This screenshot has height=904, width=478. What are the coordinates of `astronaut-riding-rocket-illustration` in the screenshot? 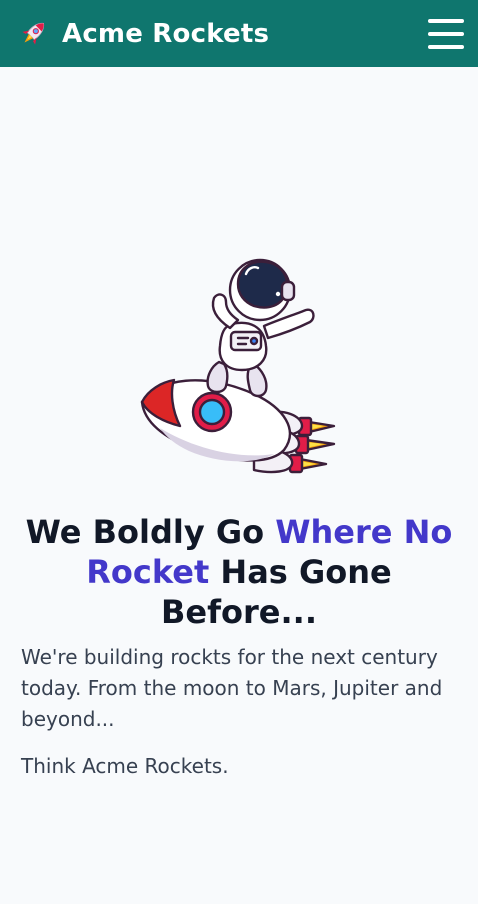 It's located at (238, 366).